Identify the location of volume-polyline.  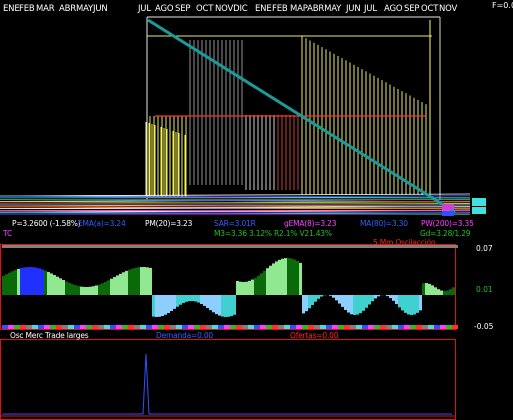
(227, 384).